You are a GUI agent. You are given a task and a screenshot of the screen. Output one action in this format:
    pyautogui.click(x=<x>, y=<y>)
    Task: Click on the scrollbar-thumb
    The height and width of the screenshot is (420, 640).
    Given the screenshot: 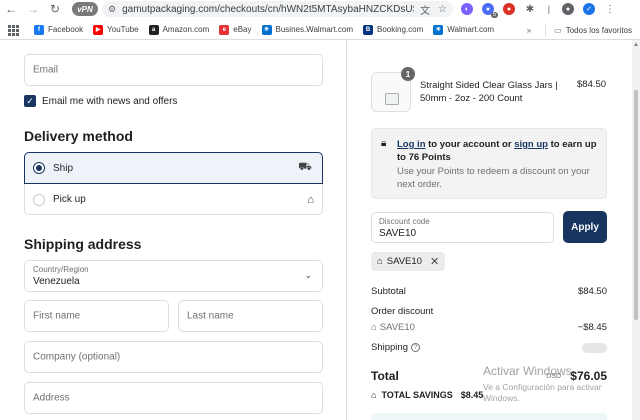 What is the action you would take?
    pyautogui.click(x=636, y=205)
    